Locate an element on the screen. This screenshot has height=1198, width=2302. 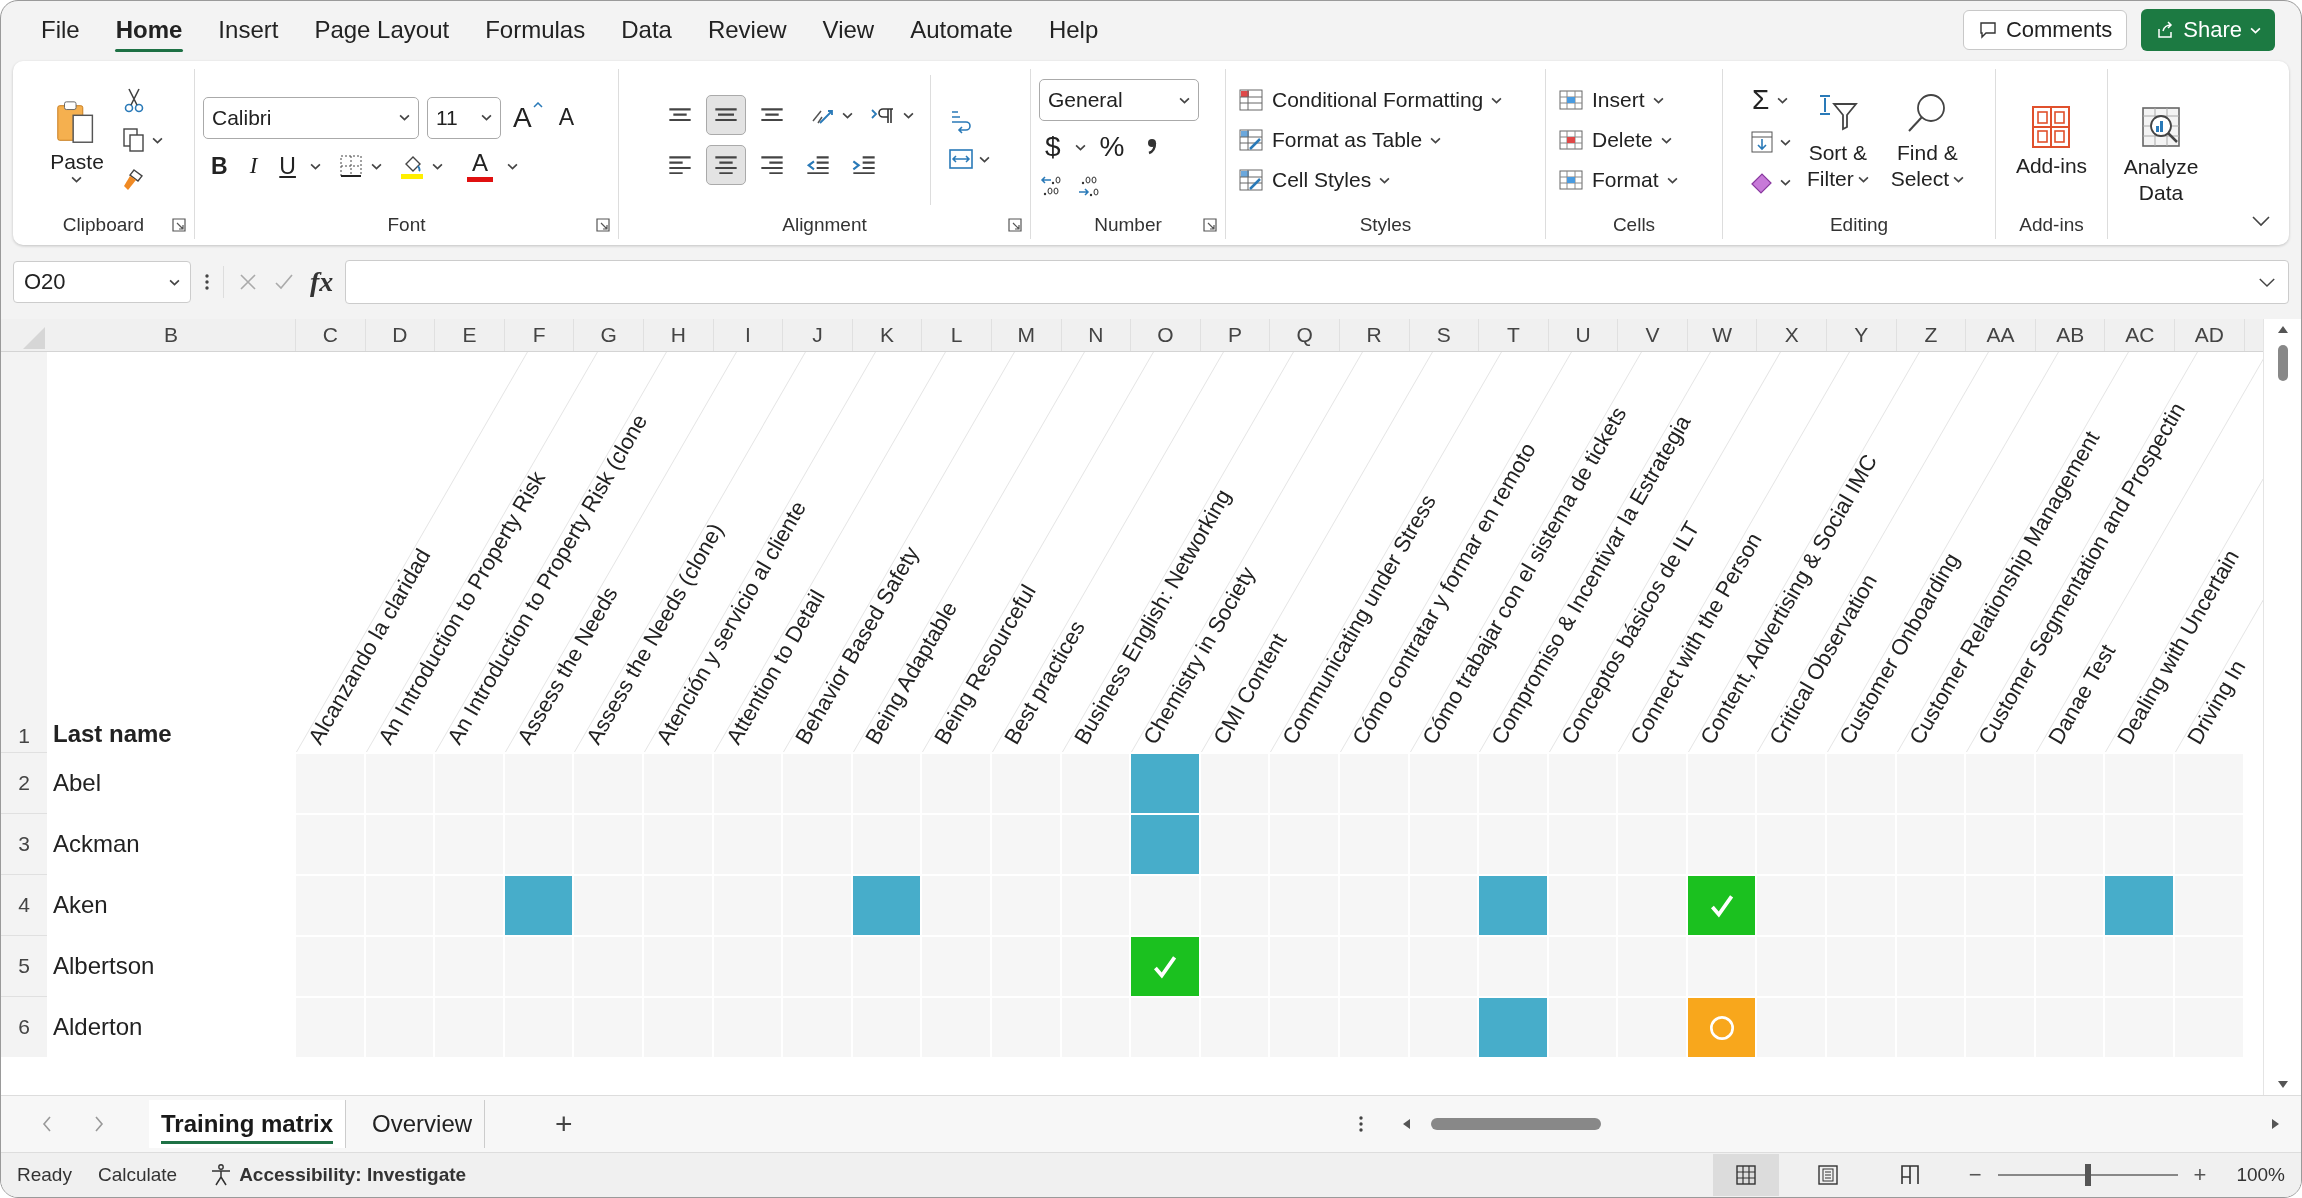
sort-filter-button: Sort & Filter is located at coordinates (1837, 140).